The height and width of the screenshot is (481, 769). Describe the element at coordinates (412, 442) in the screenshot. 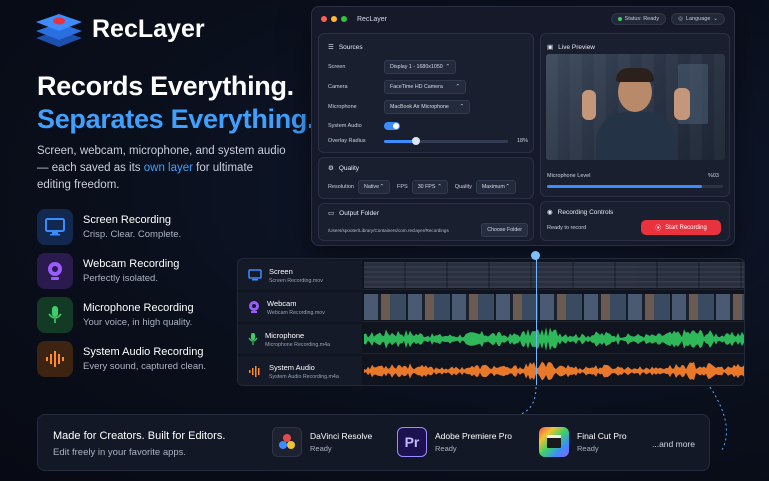

I see `premiere-pro-icon: Pr` at that location.